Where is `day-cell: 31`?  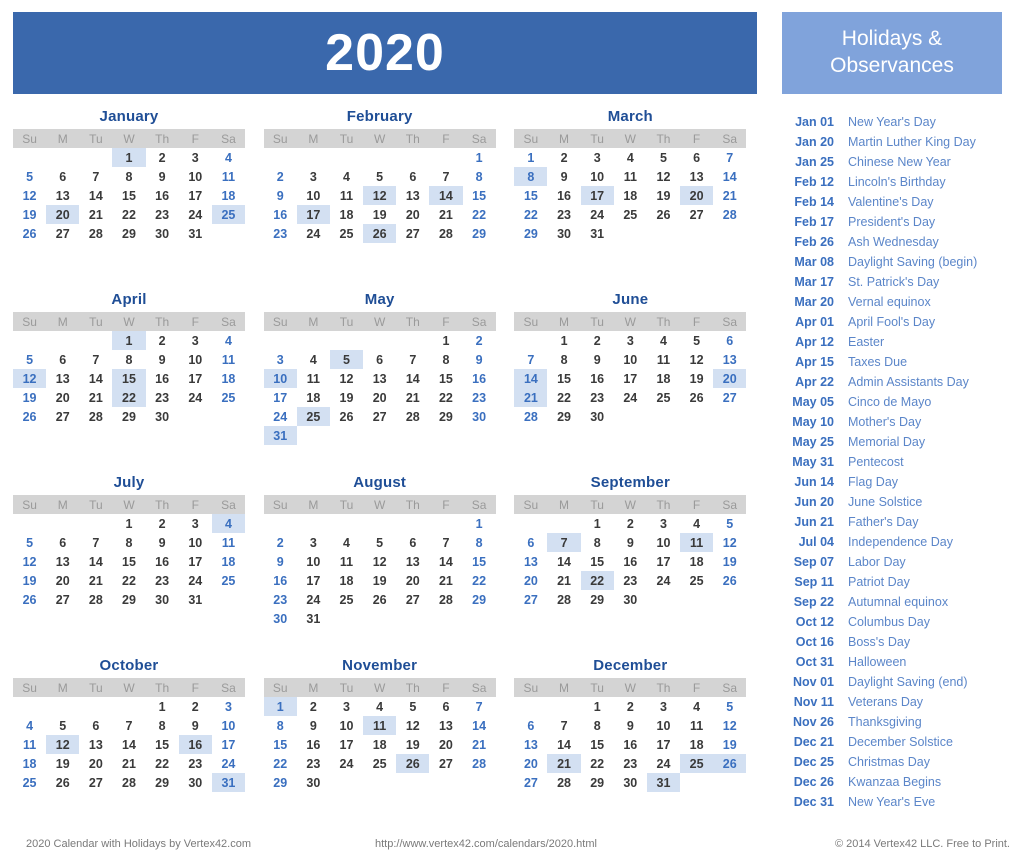
day-cell: 31 is located at coordinates (195, 233).